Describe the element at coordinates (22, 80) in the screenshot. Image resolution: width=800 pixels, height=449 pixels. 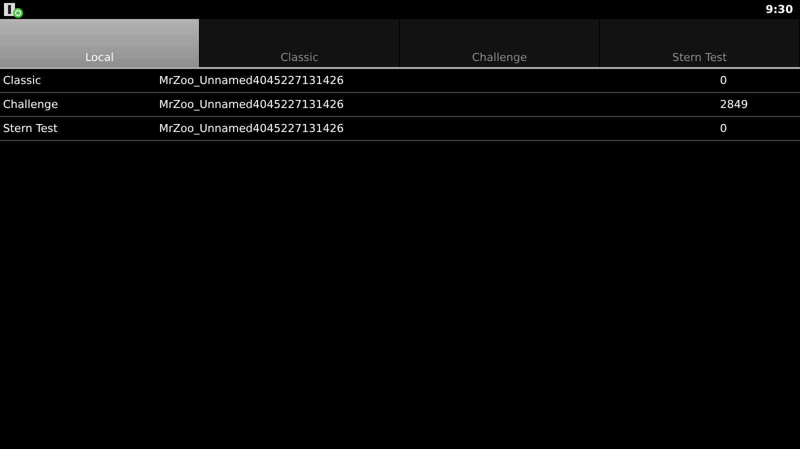
I see `mode-name: Classic` at that location.